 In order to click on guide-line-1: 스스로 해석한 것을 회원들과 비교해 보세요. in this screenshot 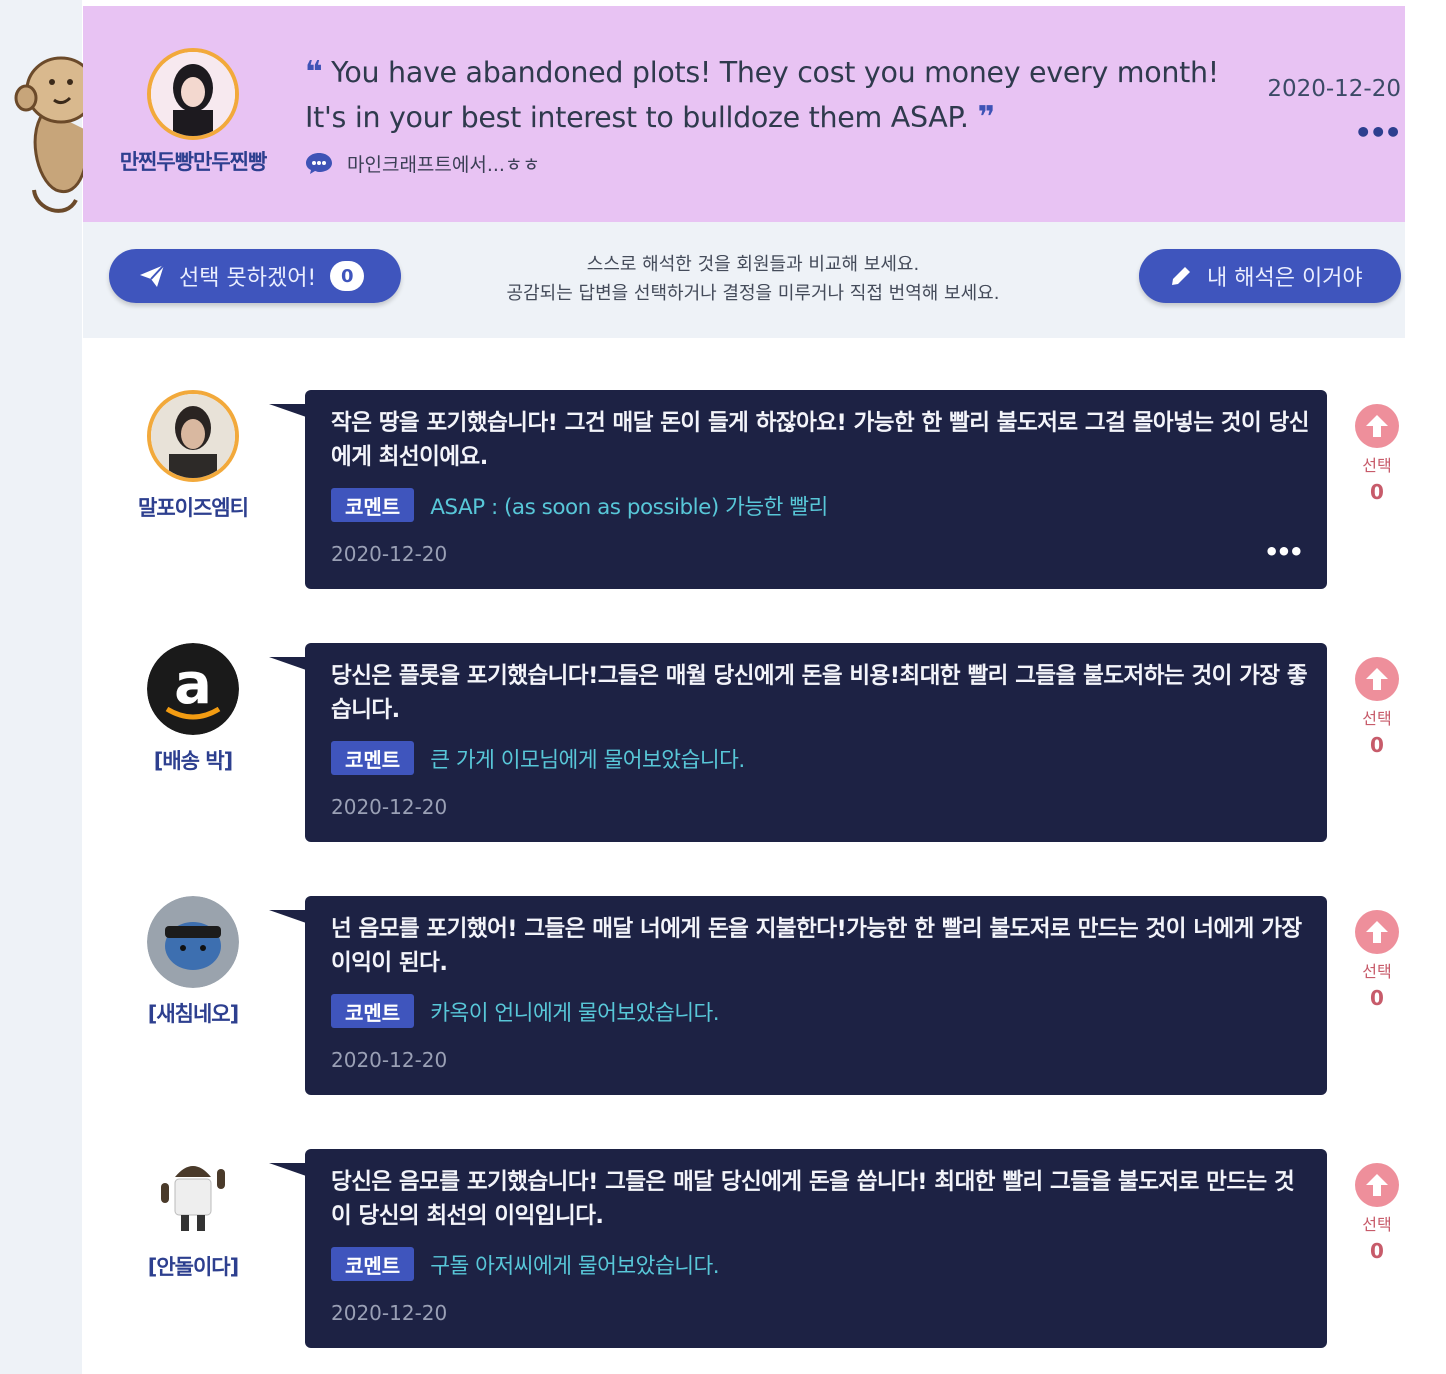, I will do `click(753, 264)`.